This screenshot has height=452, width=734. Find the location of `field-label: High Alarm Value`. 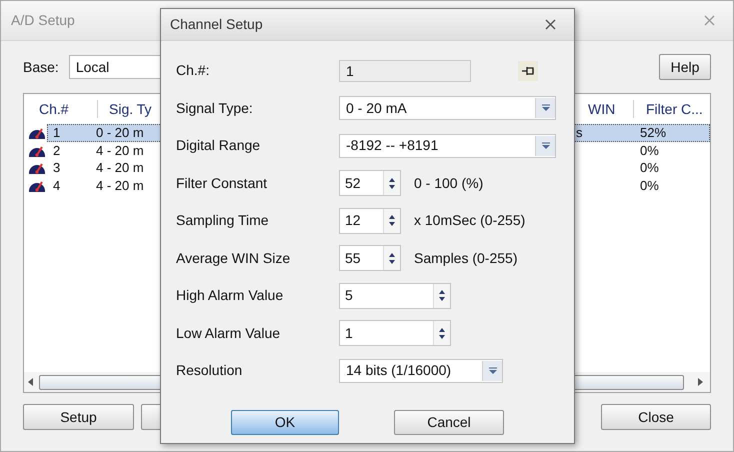

field-label: High Alarm Value is located at coordinates (230, 296).